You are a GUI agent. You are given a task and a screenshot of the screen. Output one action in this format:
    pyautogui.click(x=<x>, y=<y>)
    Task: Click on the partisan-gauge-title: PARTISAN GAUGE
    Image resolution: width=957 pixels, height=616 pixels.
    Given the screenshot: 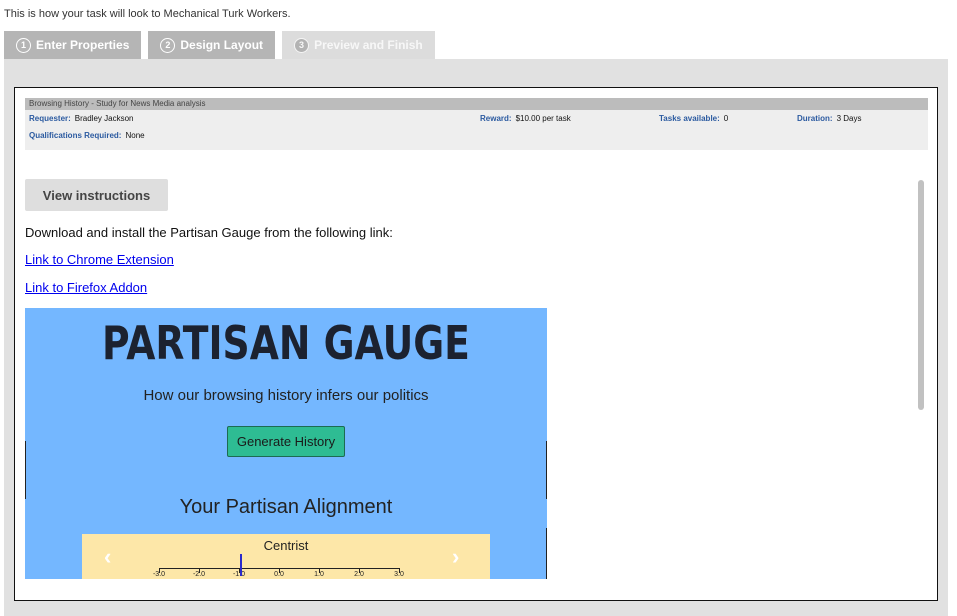 What is the action you would take?
    pyautogui.click(x=286, y=343)
    